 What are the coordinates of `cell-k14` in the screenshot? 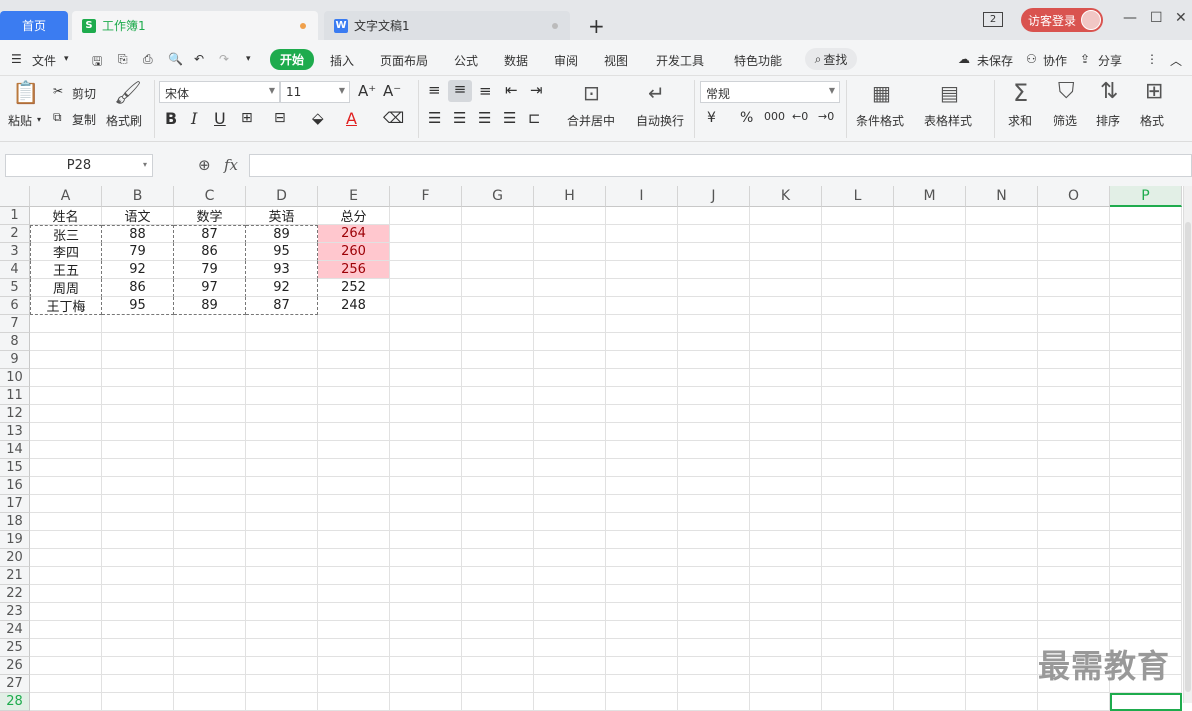 It's located at (786, 450).